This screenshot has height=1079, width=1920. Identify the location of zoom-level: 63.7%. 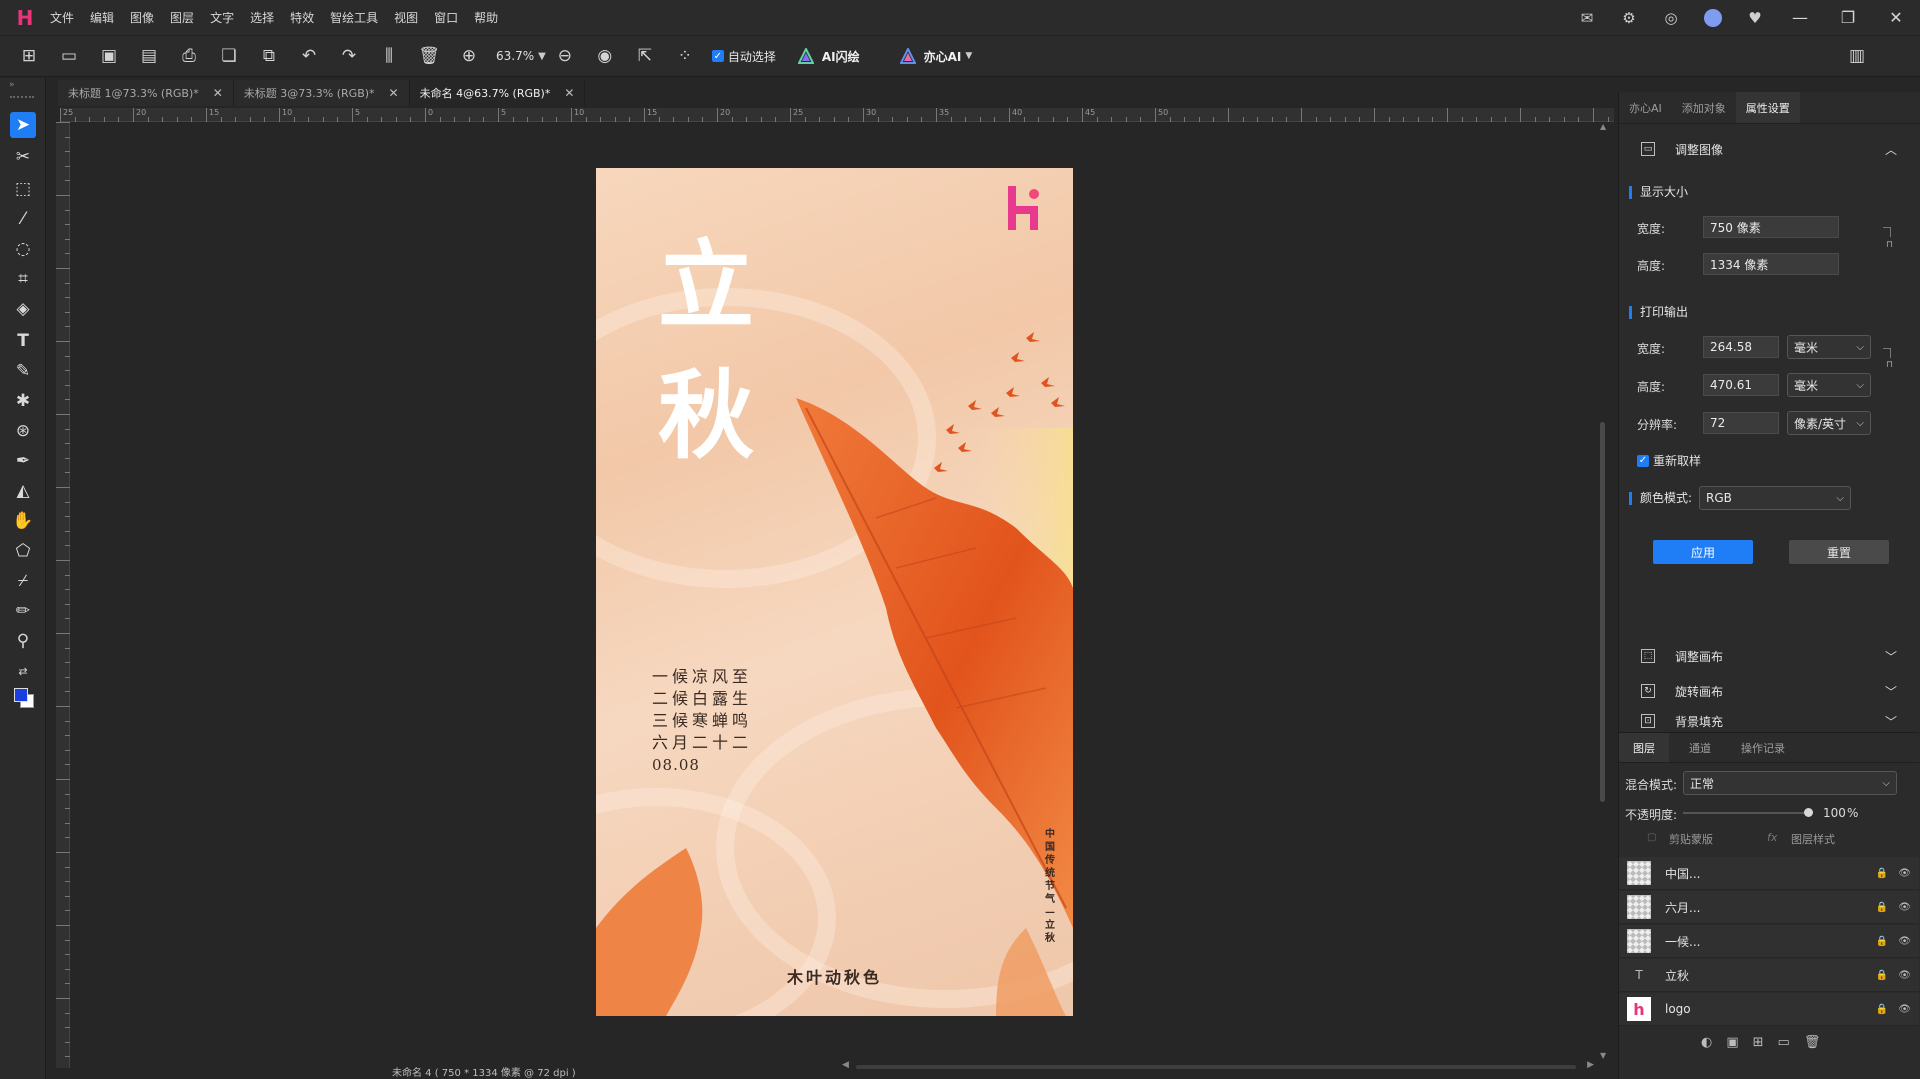
(515, 56).